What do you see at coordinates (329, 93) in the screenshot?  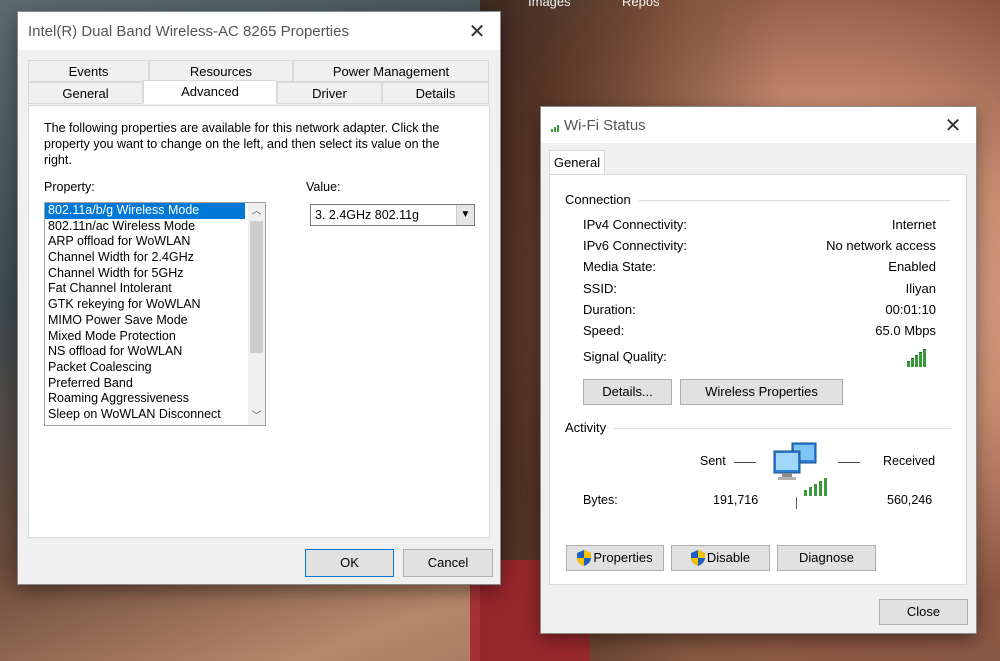 I see `tab-driver: Driver` at bounding box center [329, 93].